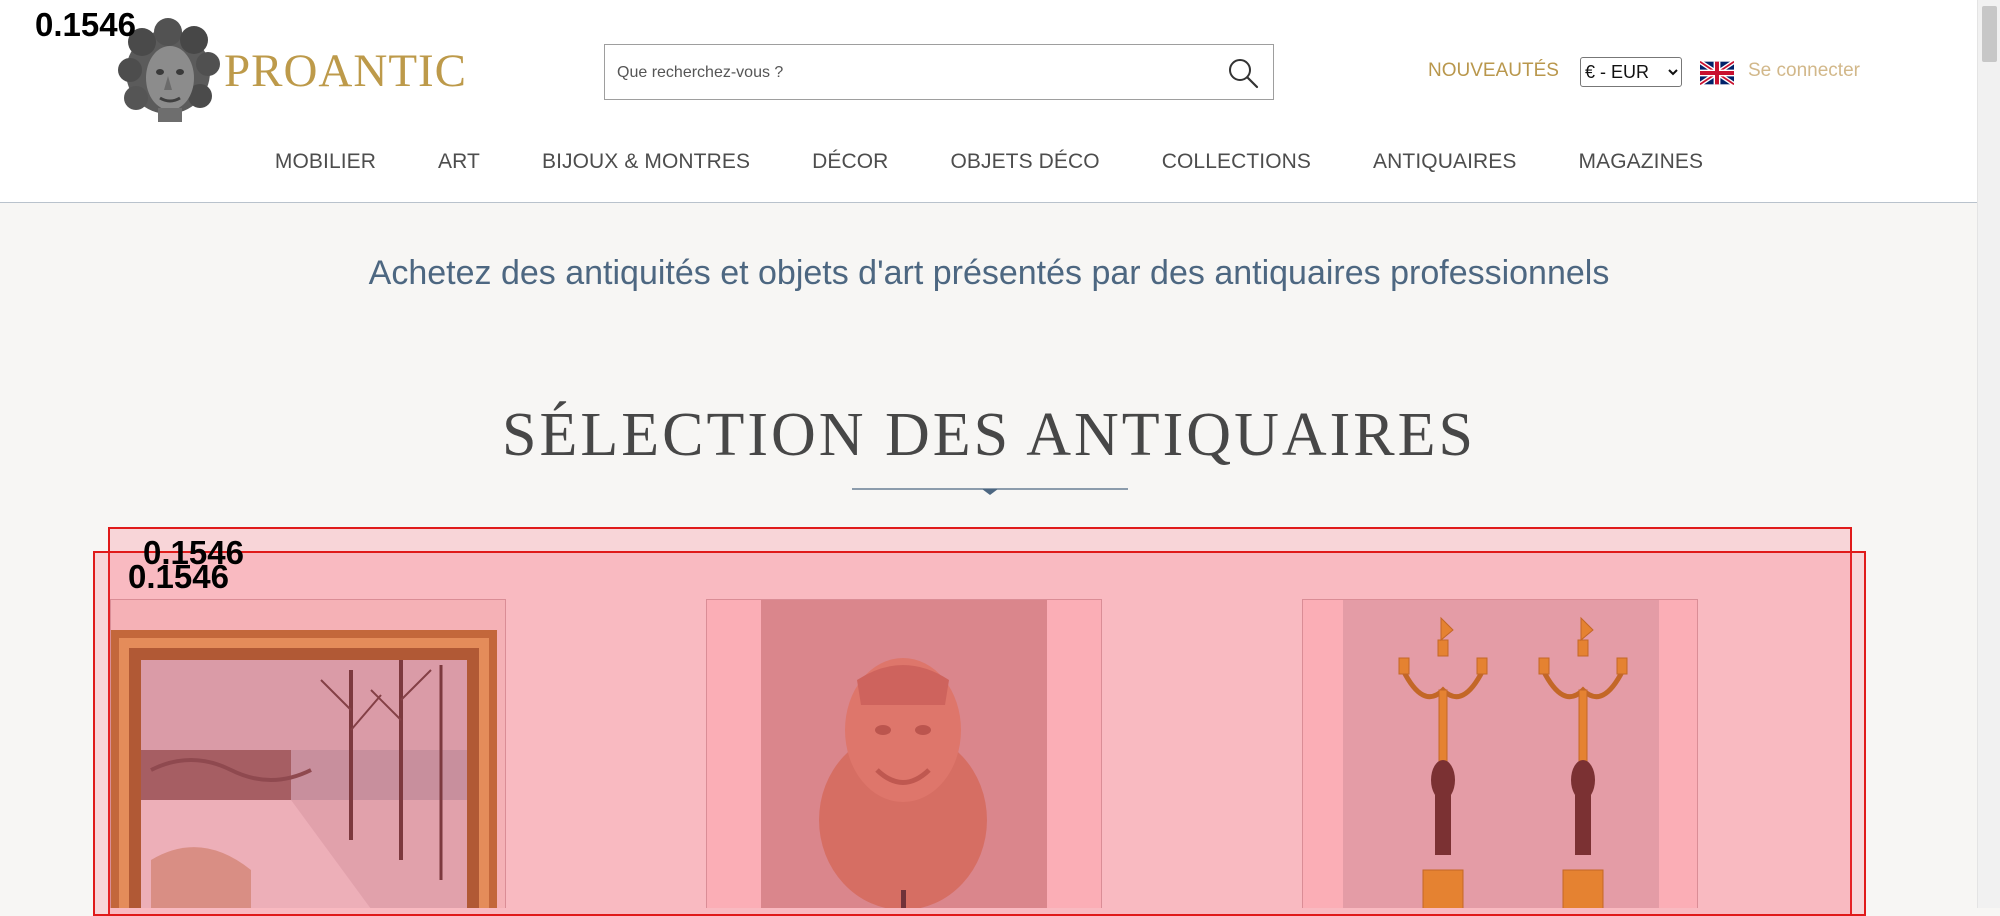 This screenshot has height=916, width=2000. What do you see at coordinates (345, 71) in the screenshot?
I see `brand-name: PROANTIC` at bounding box center [345, 71].